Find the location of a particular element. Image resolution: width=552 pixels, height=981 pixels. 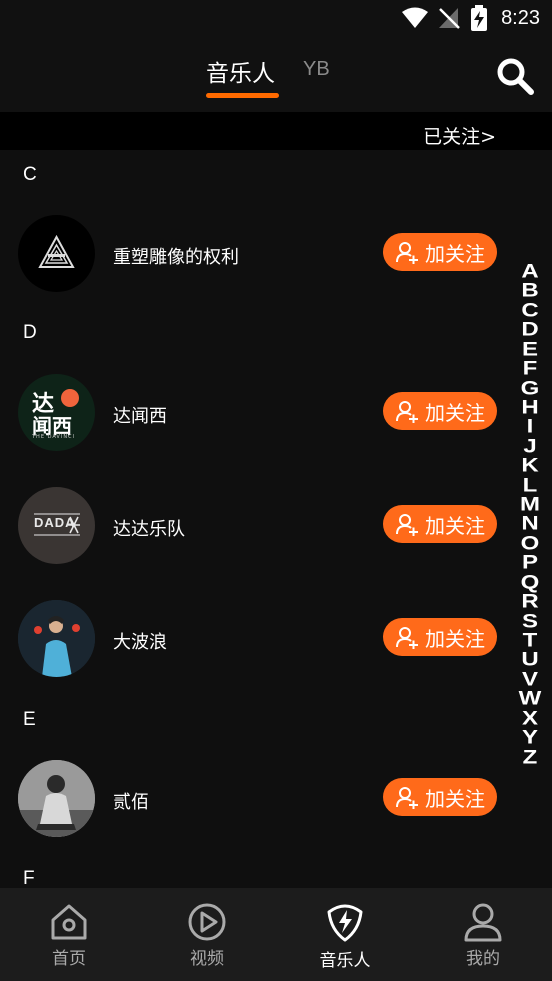

avatar-logo-text: THE DAVINCI is located at coordinates (54, 437).